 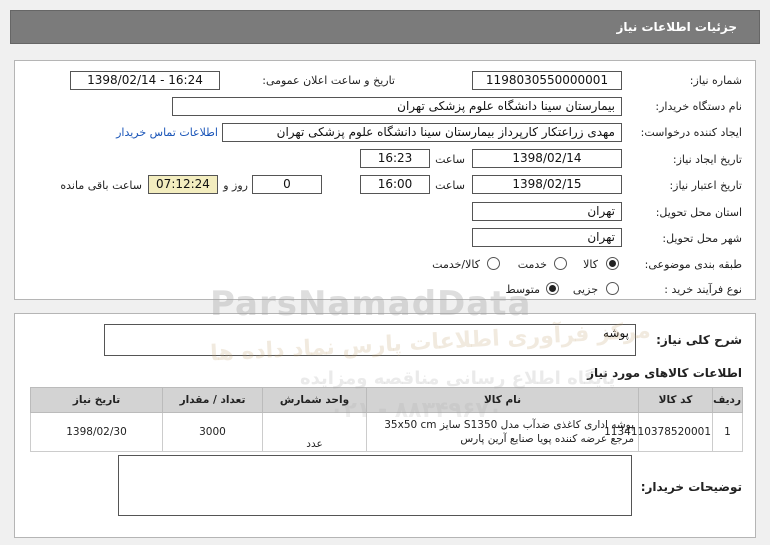 What do you see at coordinates (715, 80) in the screenshot?
I see `need-number-label: شماره نیاز:` at bounding box center [715, 80].